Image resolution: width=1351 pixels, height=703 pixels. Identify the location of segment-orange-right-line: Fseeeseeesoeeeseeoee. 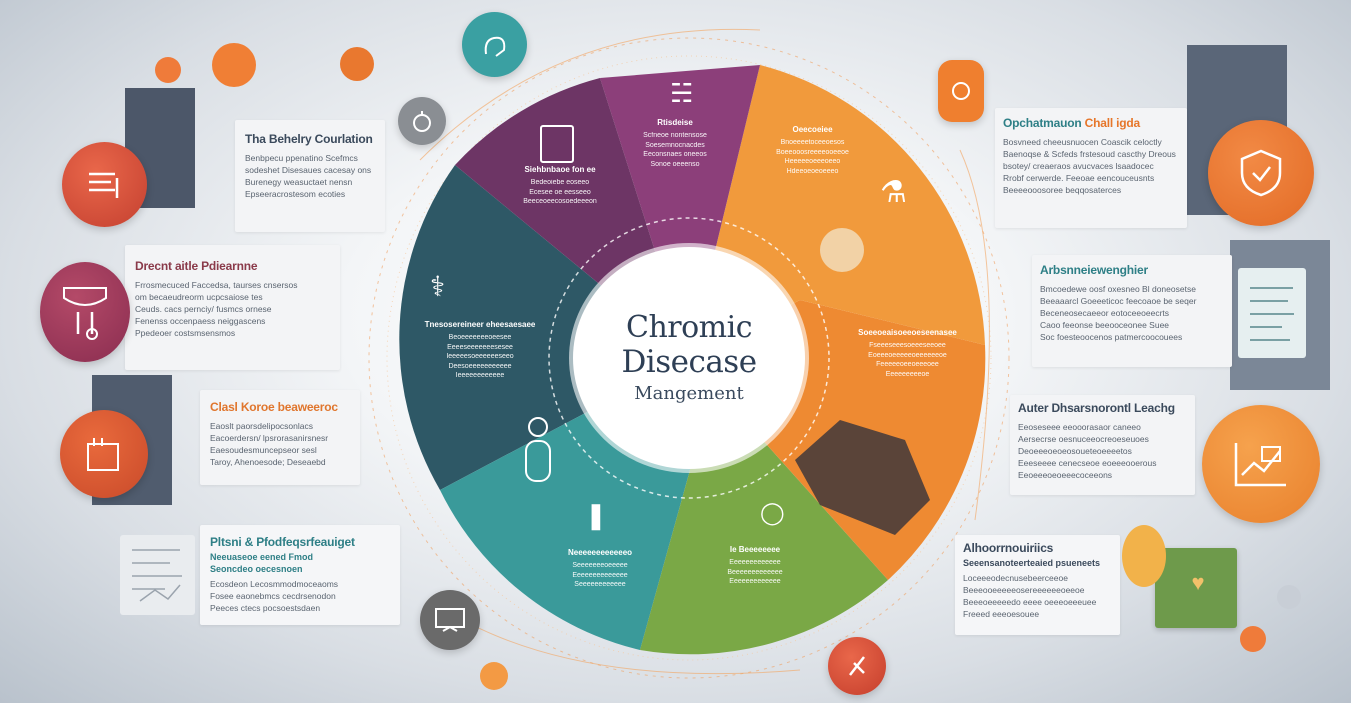
(907, 345).